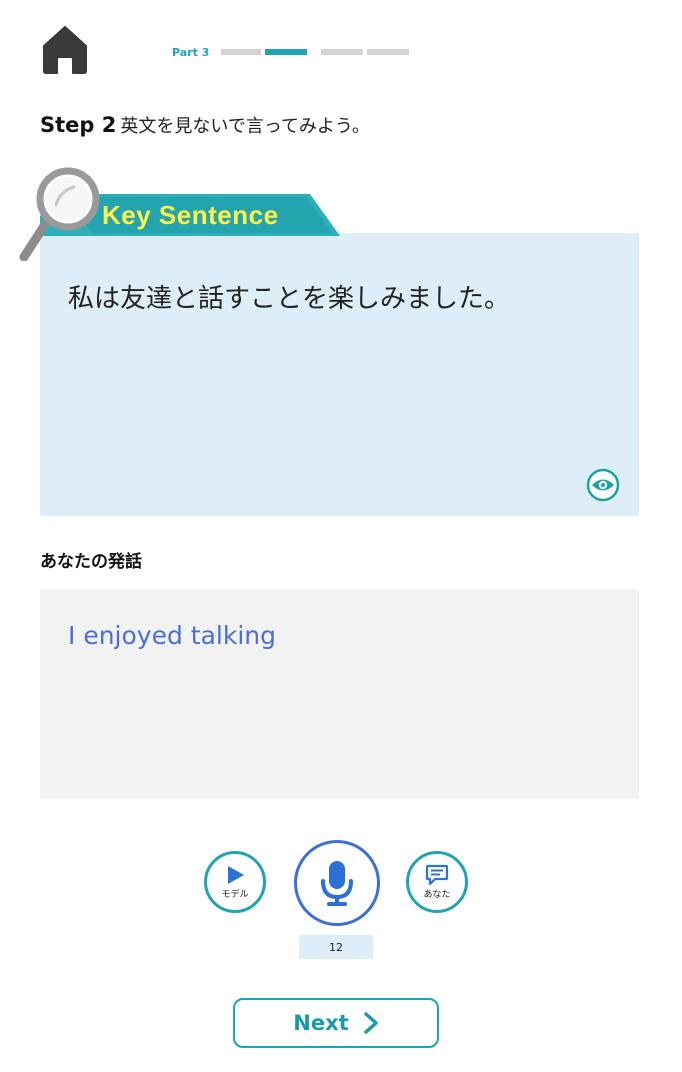 The height and width of the screenshot is (1072, 682). Describe the element at coordinates (336, 947) in the screenshot. I see `recording-counter: 12` at that location.